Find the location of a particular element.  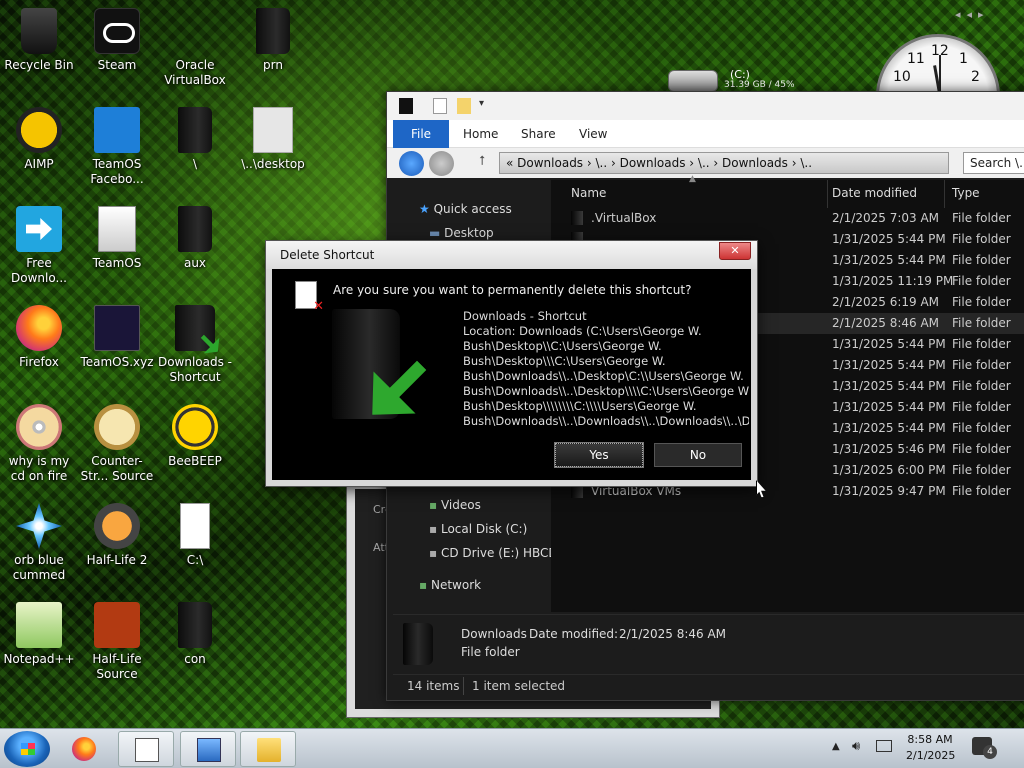

file-row: .VirtualBox 2/1/2025 7:03 AM File folder is located at coordinates (787, 218).